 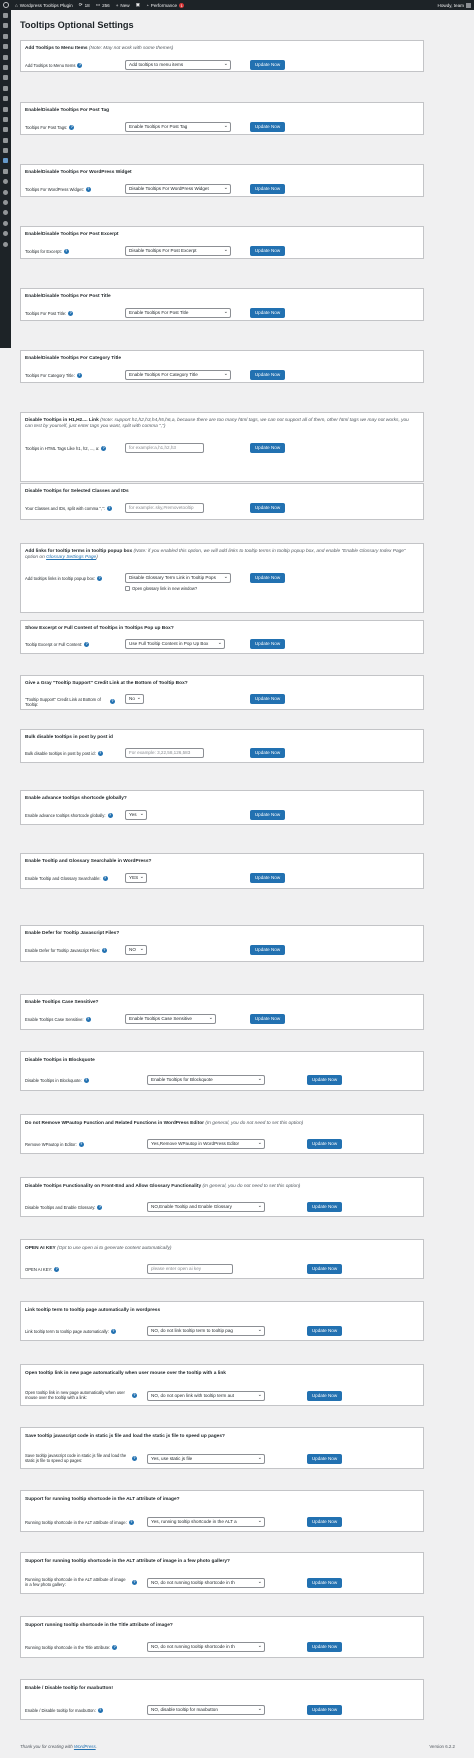 I want to click on plugin-icon: ▣, so click(x=138, y=5).